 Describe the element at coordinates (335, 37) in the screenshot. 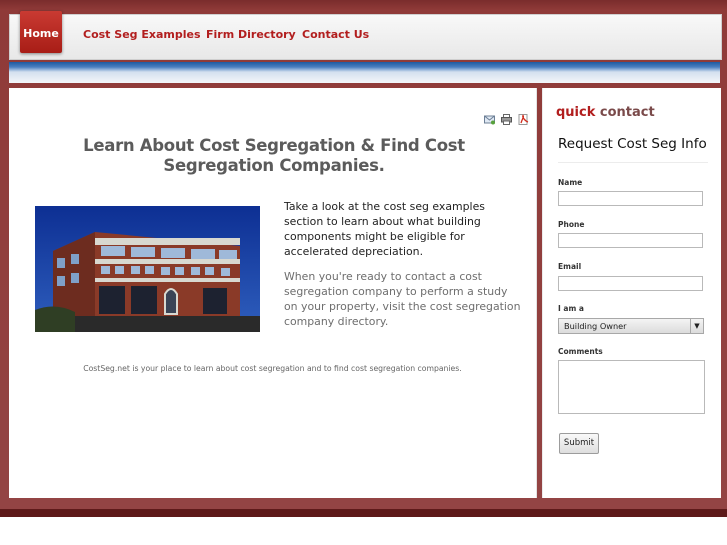

I see `nav-contact-us: Contact Us` at that location.